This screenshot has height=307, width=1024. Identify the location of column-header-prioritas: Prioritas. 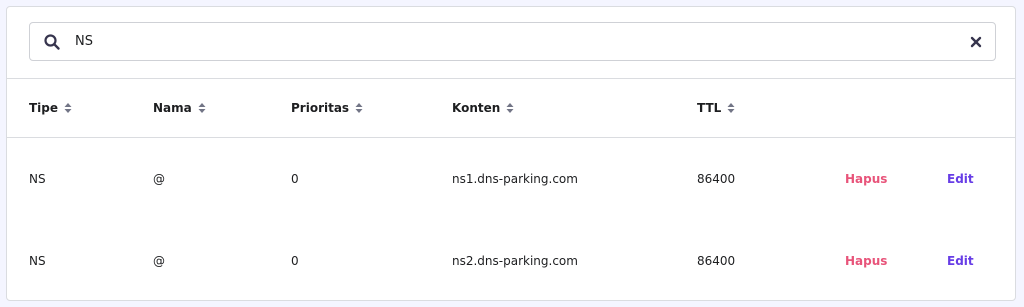
(327, 108).